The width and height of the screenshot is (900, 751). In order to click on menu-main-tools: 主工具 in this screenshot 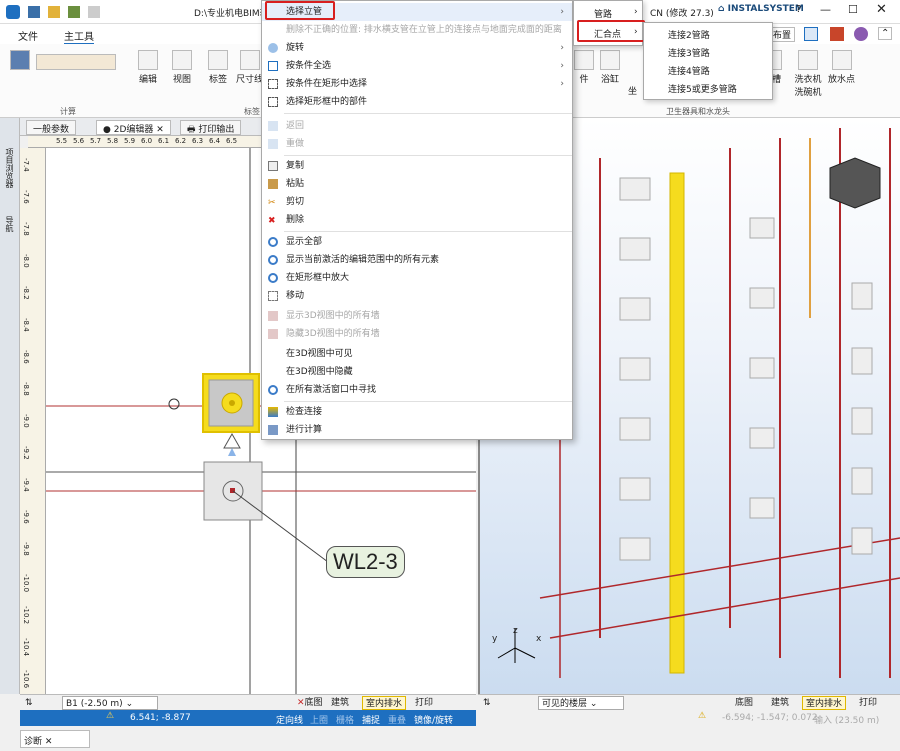, I will do `click(79, 36)`.